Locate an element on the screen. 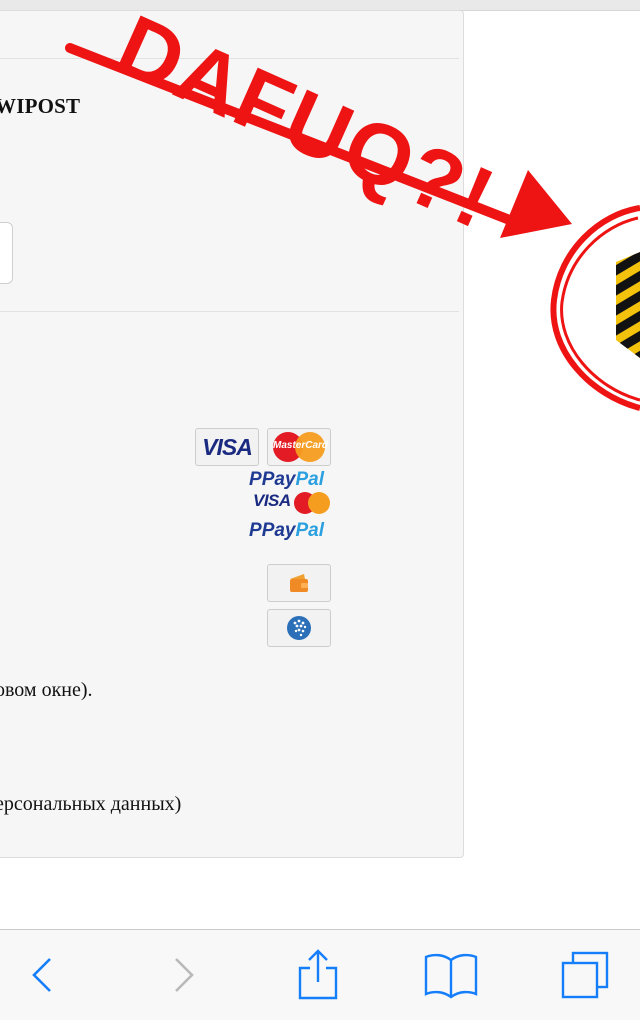  back-icon is located at coordinates (41, 975).